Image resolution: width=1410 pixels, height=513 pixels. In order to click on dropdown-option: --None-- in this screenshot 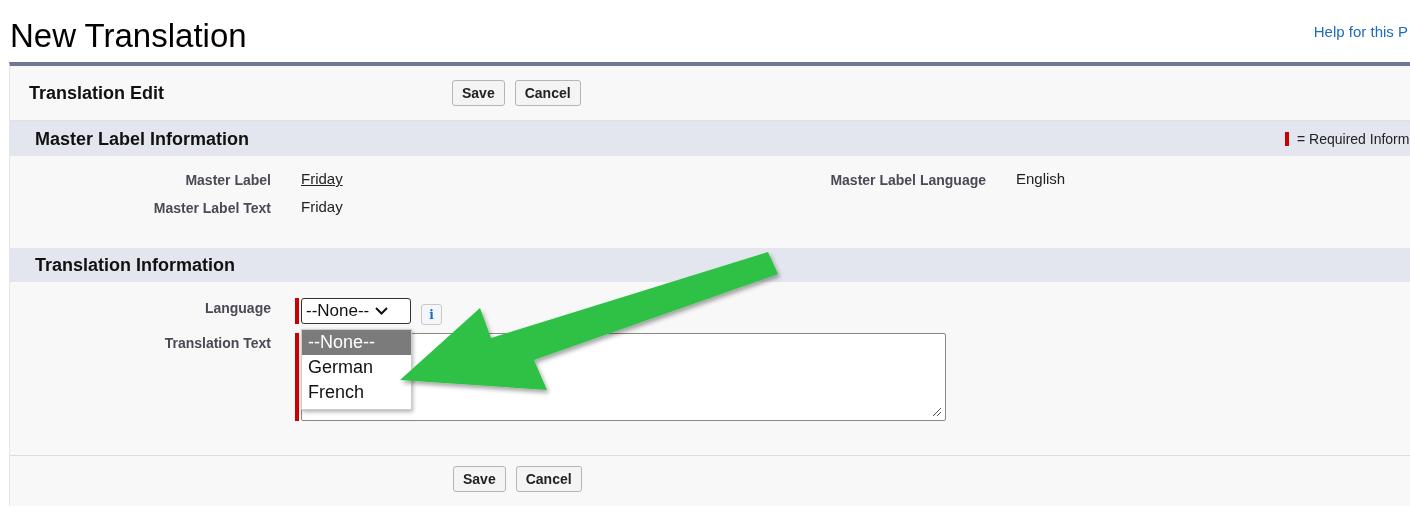, I will do `click(356, 342)`.